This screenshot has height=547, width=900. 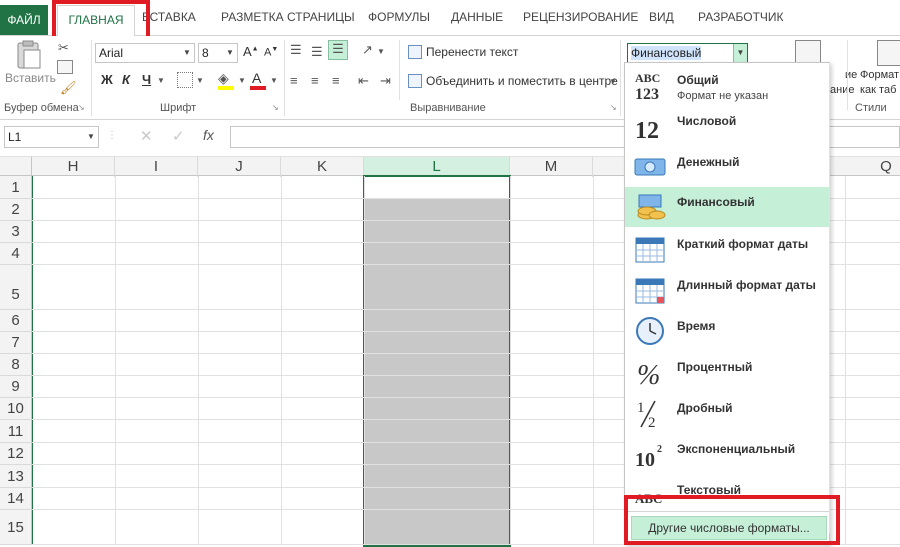 I want to click on align-left-icon: ≡, so click(x=294, y=80).